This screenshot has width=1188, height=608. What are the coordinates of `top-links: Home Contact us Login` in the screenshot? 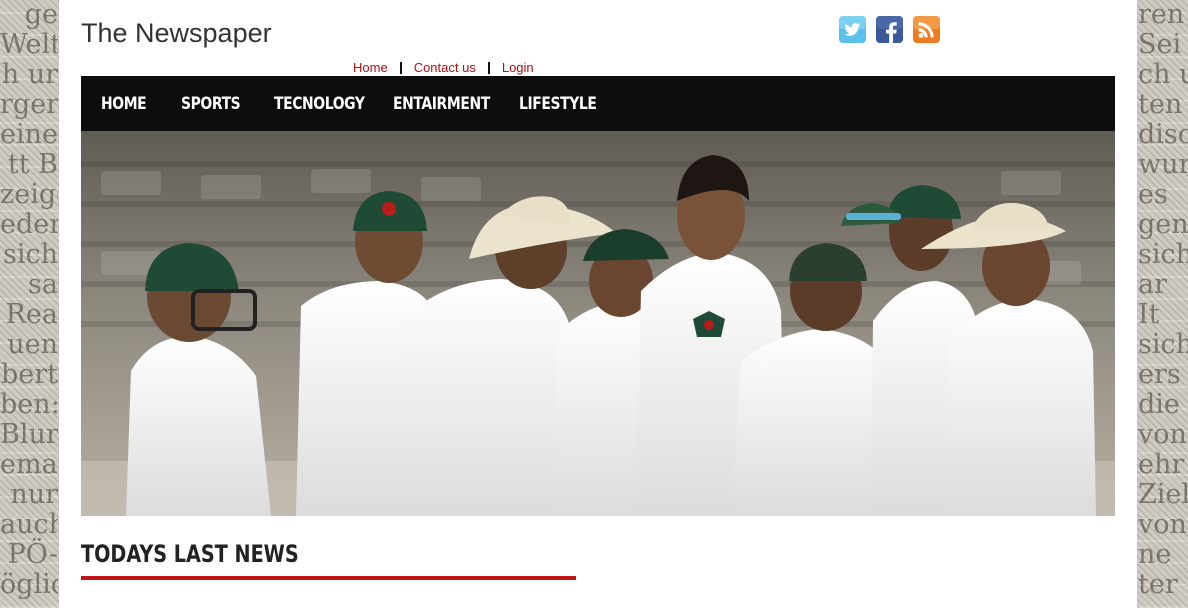 It's located at (443, 67).